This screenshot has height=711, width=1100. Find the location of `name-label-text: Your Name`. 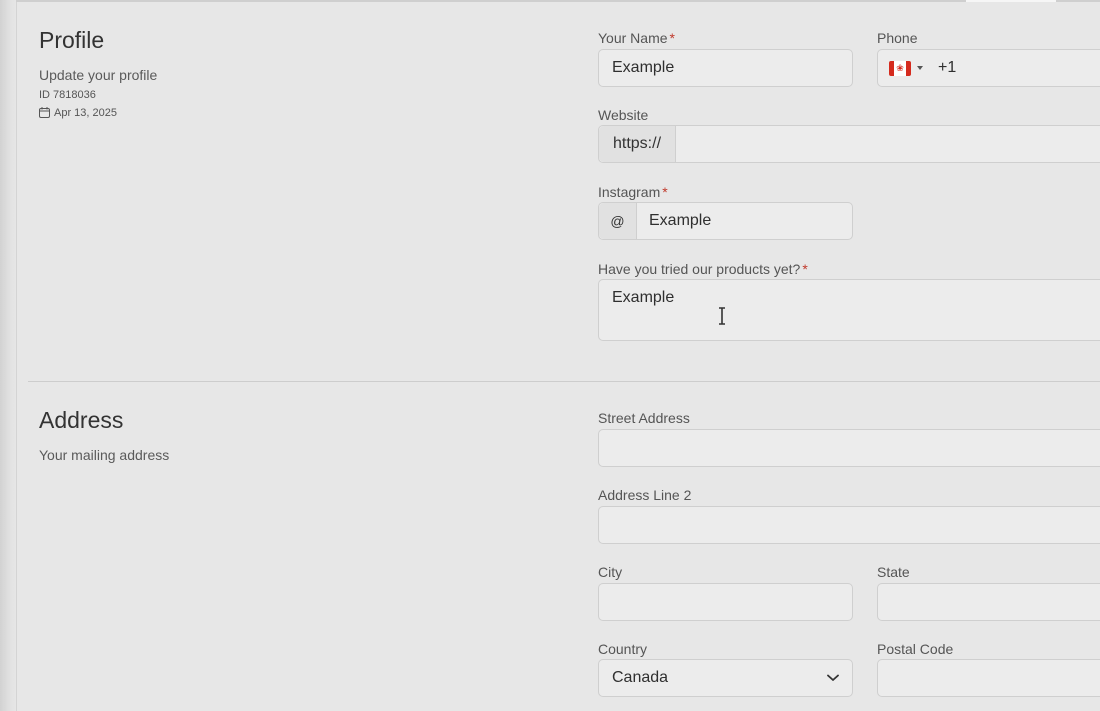

name-label-text: Your Name is located at coordinates (633, 38).